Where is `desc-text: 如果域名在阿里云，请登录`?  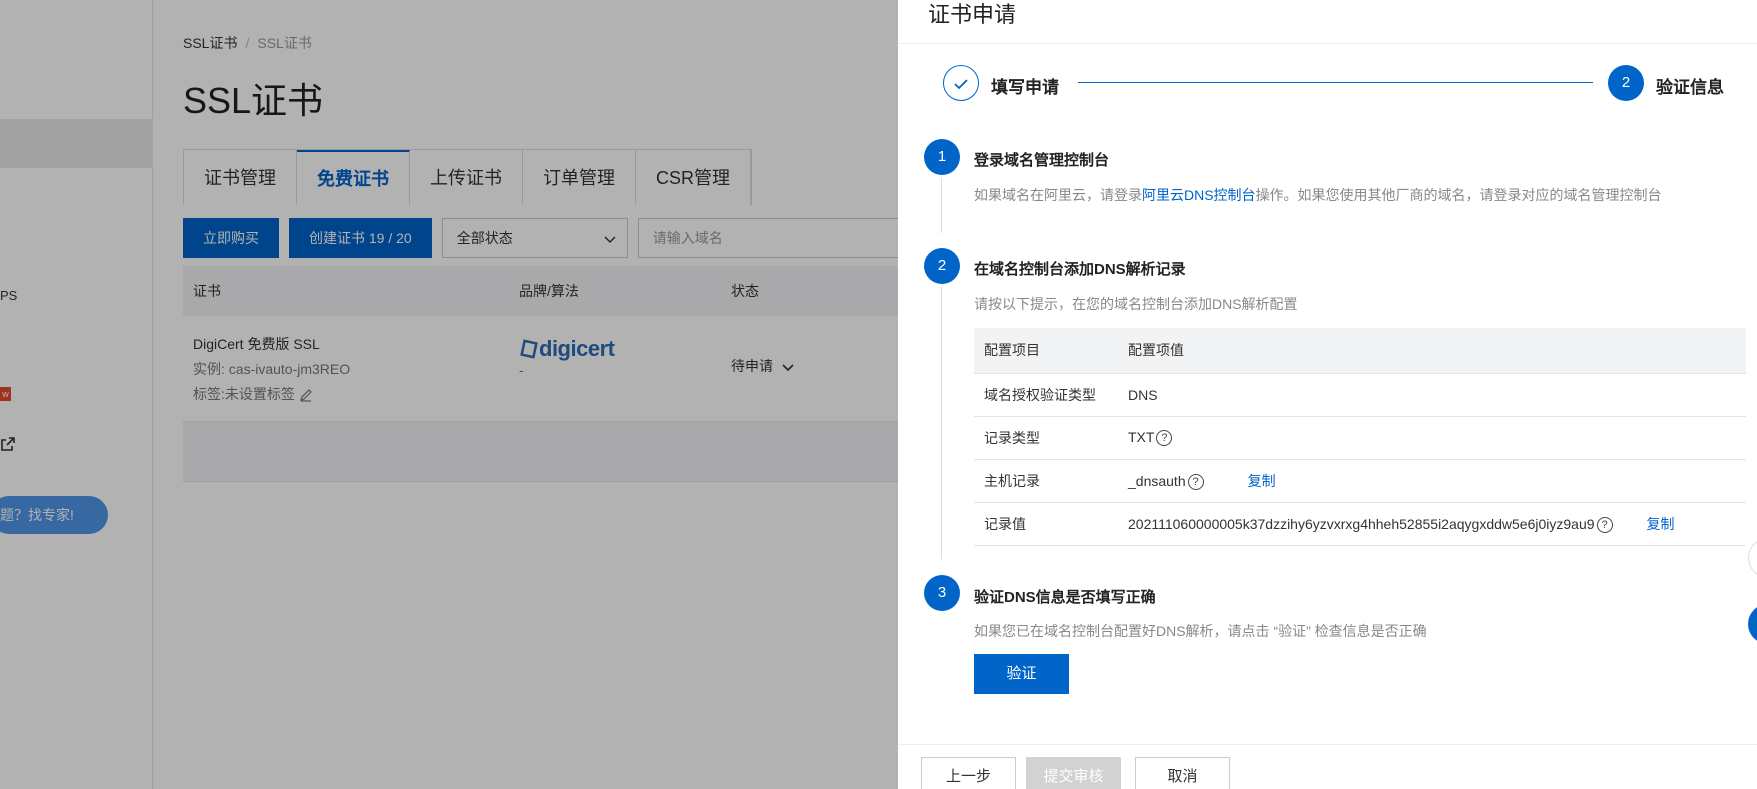
desc-text: 如果域名在阿里云，请登录 is located at coordinates (1058, 195).